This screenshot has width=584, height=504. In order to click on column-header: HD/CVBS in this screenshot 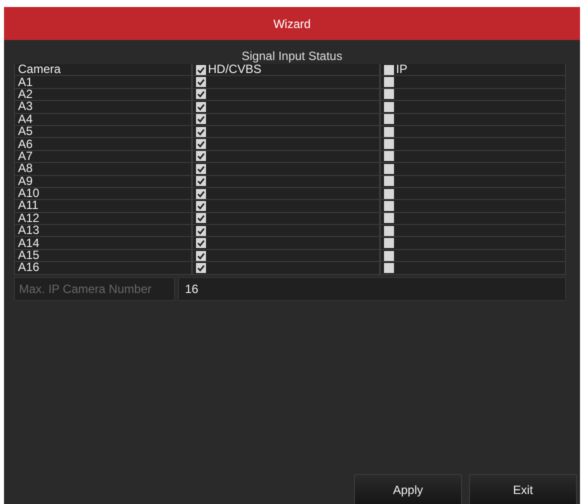, I will do `click(235, 70)`.